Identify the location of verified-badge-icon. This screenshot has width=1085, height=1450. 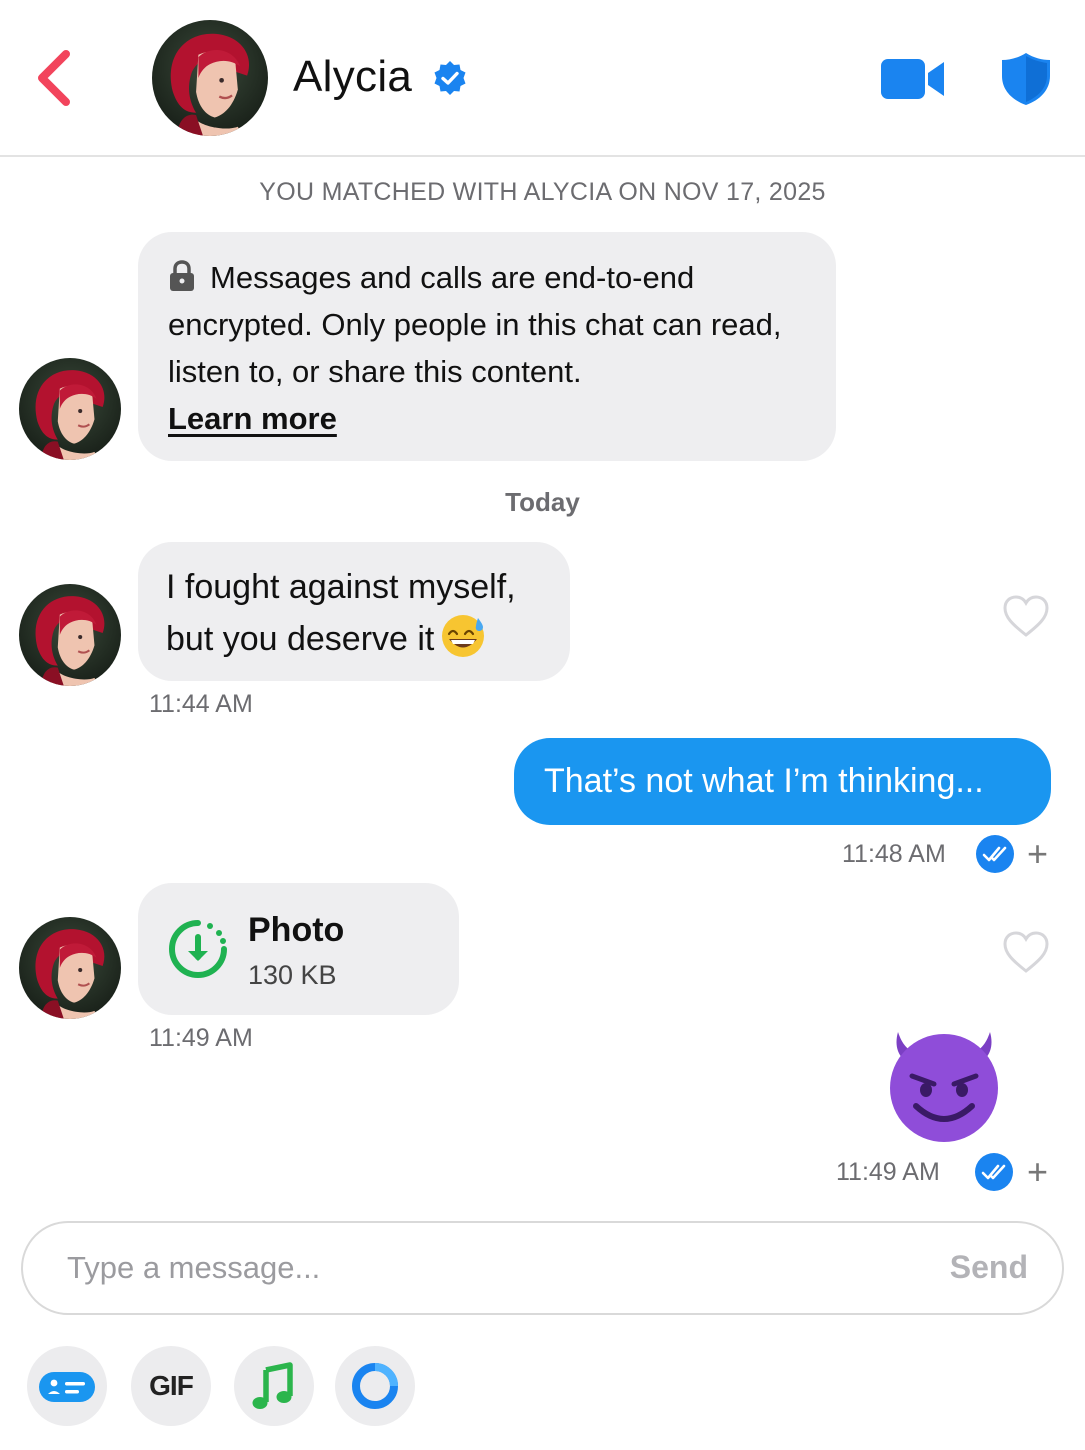
(450, 78).